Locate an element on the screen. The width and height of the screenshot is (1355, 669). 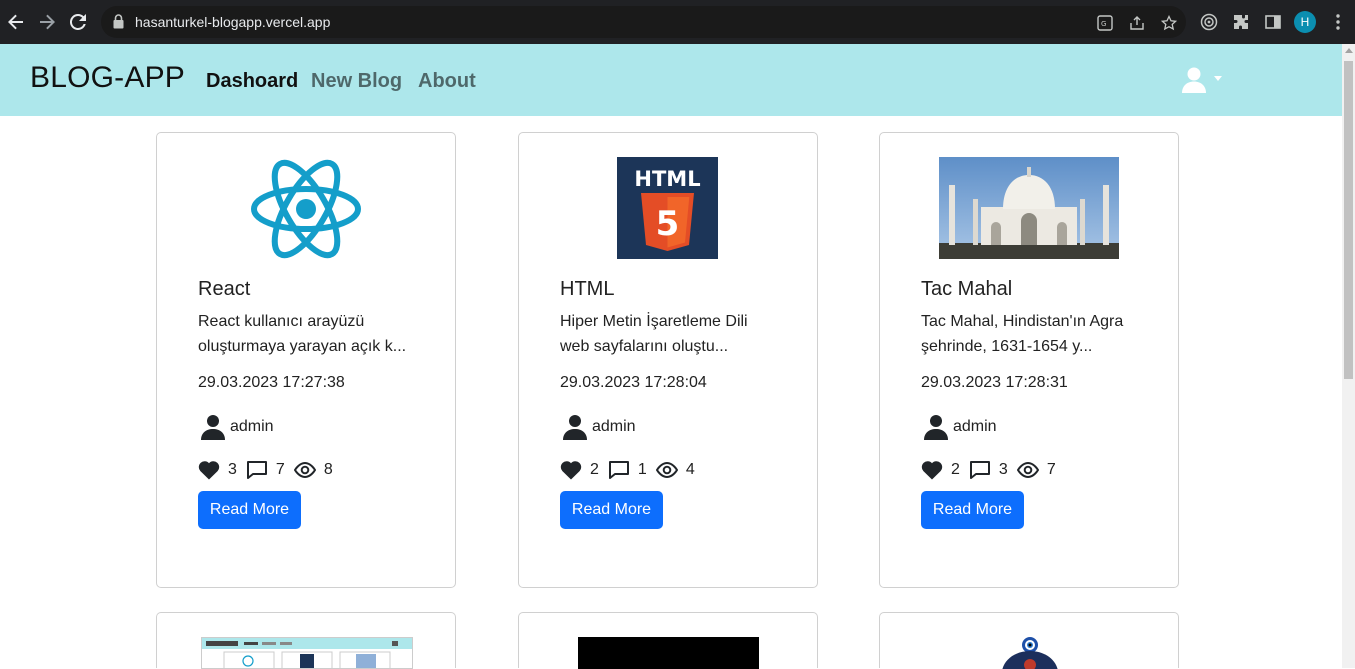
view-count: 4 is located at coordinates (690, 469).